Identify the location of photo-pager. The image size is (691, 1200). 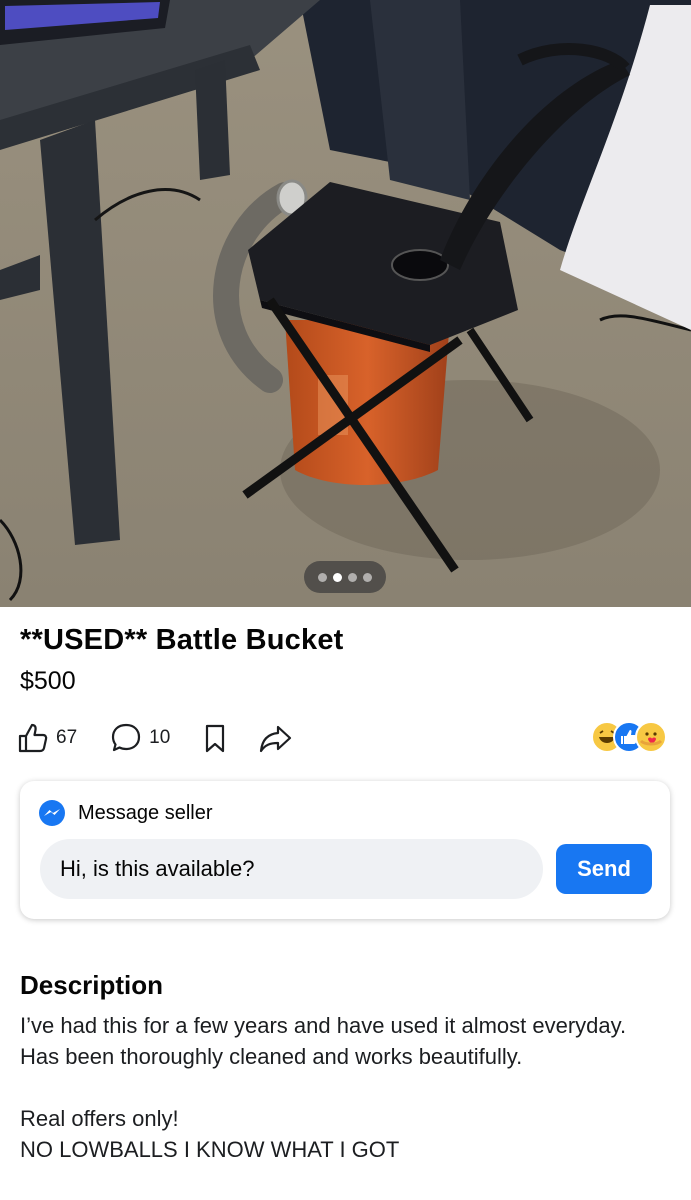
(345, 577).